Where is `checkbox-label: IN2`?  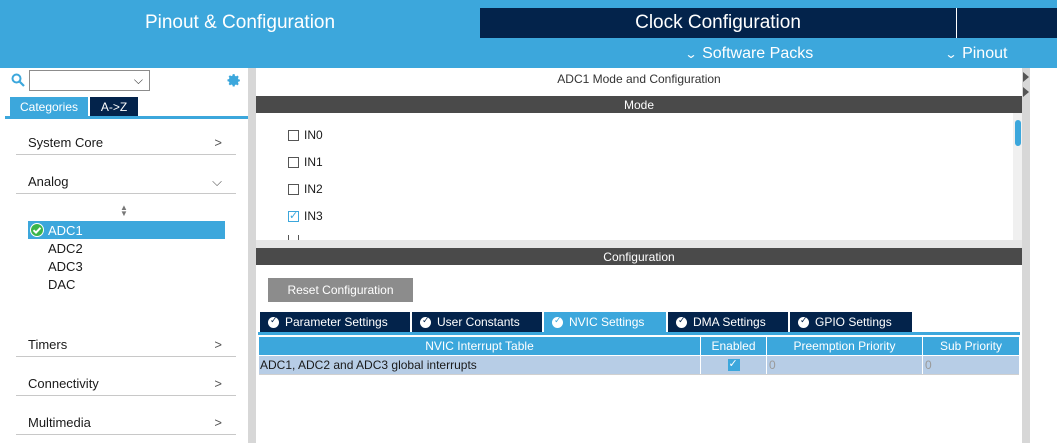 checkbox-label: IN2 is located at coordinates (313, 189).